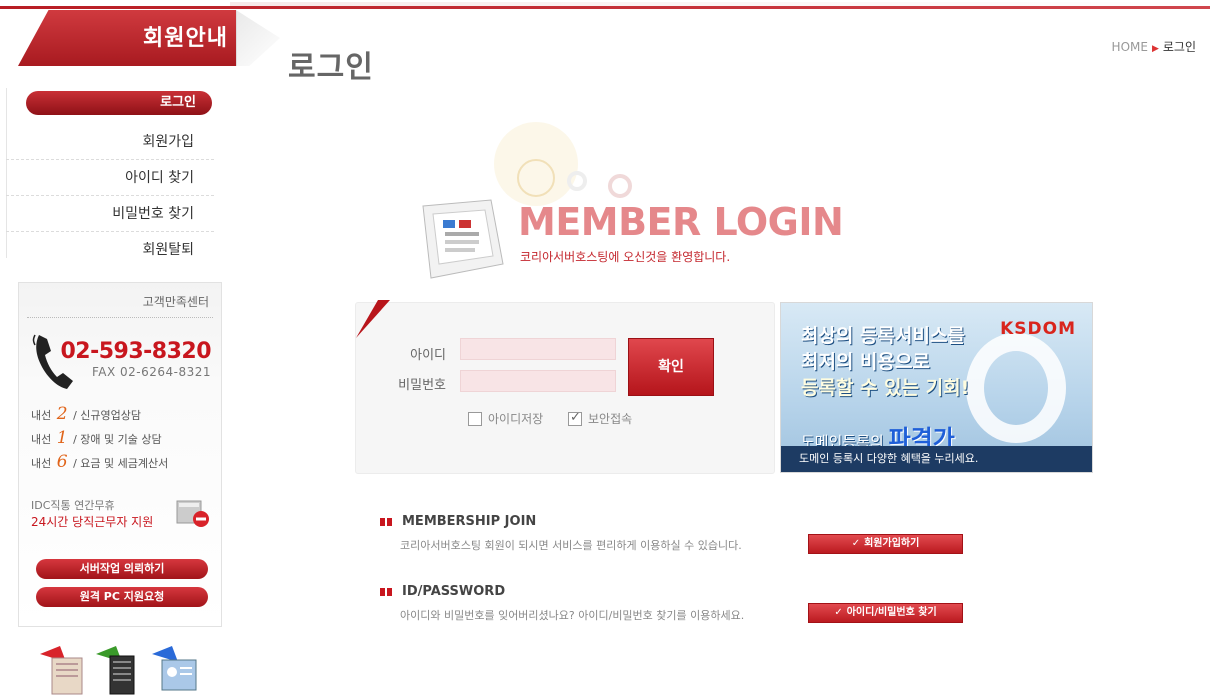 The image size is (1210, 696). Describe the element at coordinates (110, 250) in the screenshot. I see `sidebar-item-withdraw: 회원탈퇴` at that location.